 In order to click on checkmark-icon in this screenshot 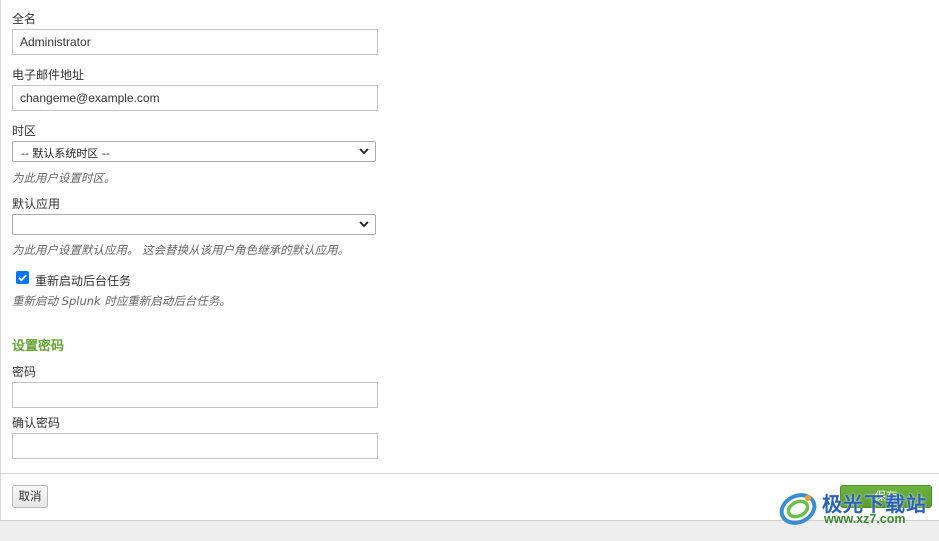, I will do `click(22, 278)`.